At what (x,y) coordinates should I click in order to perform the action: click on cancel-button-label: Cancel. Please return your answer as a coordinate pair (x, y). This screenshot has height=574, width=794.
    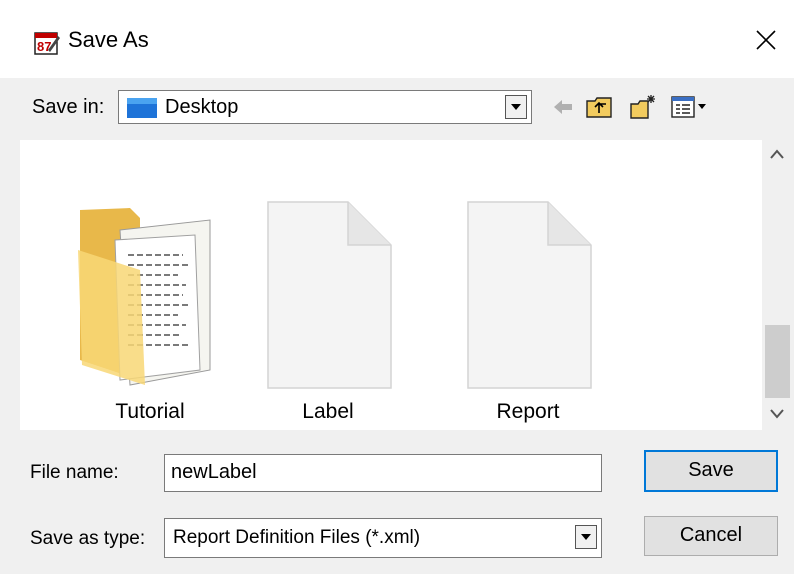
    Looking at the image, I should click on (711, 535).